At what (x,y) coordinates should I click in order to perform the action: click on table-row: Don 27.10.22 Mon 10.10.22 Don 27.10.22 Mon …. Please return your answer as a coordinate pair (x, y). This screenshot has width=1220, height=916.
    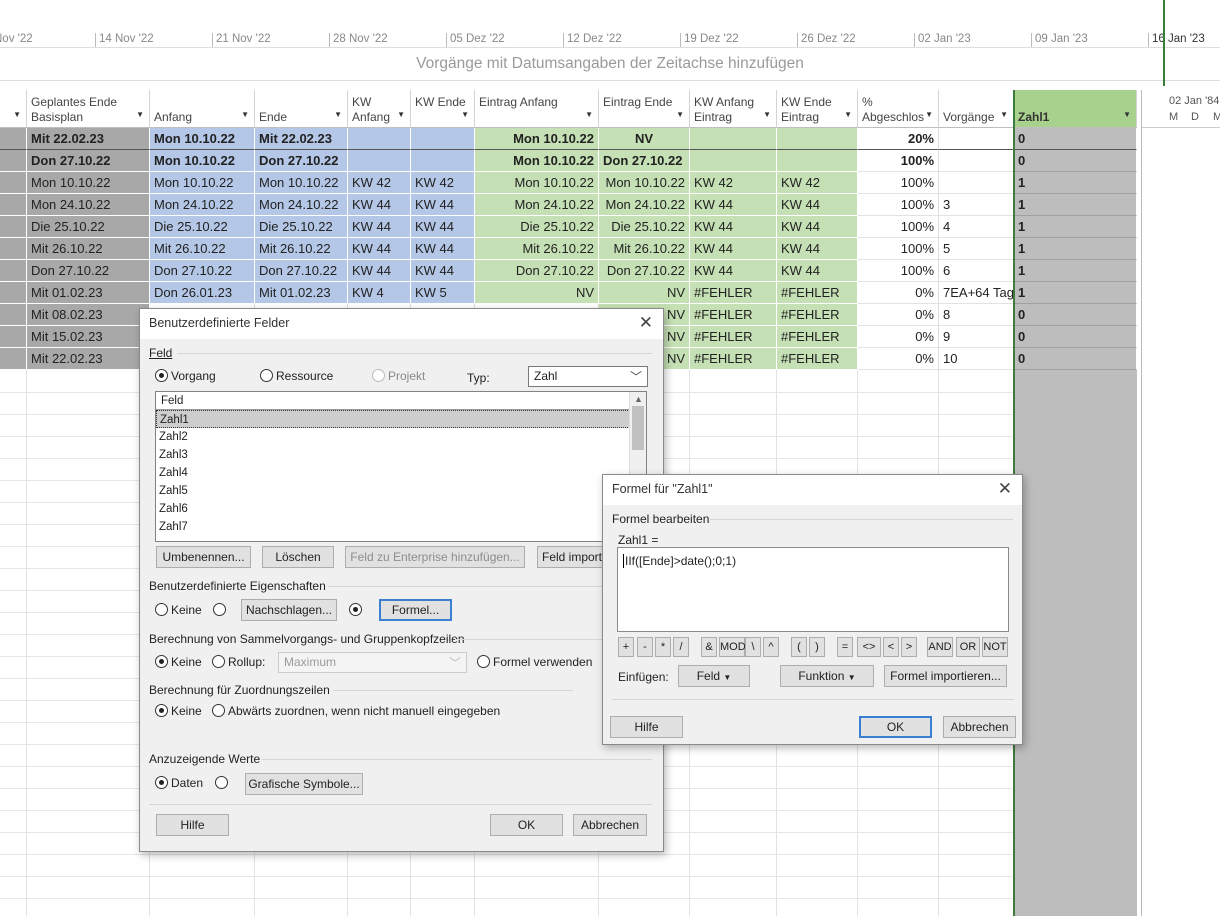
    Looking at the image, I should click on (568, 161).